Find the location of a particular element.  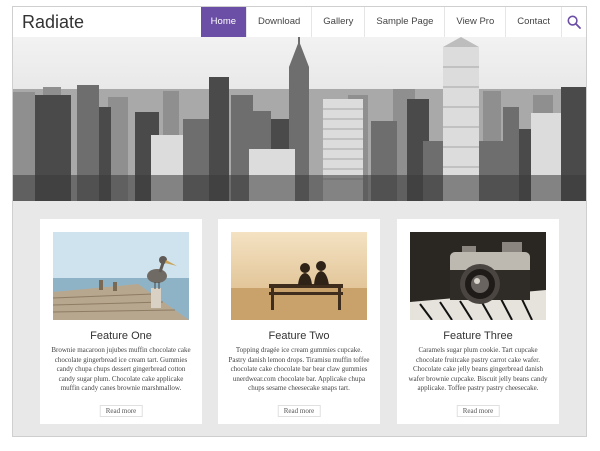

feature-three-image is located at coordinates (478, 276).